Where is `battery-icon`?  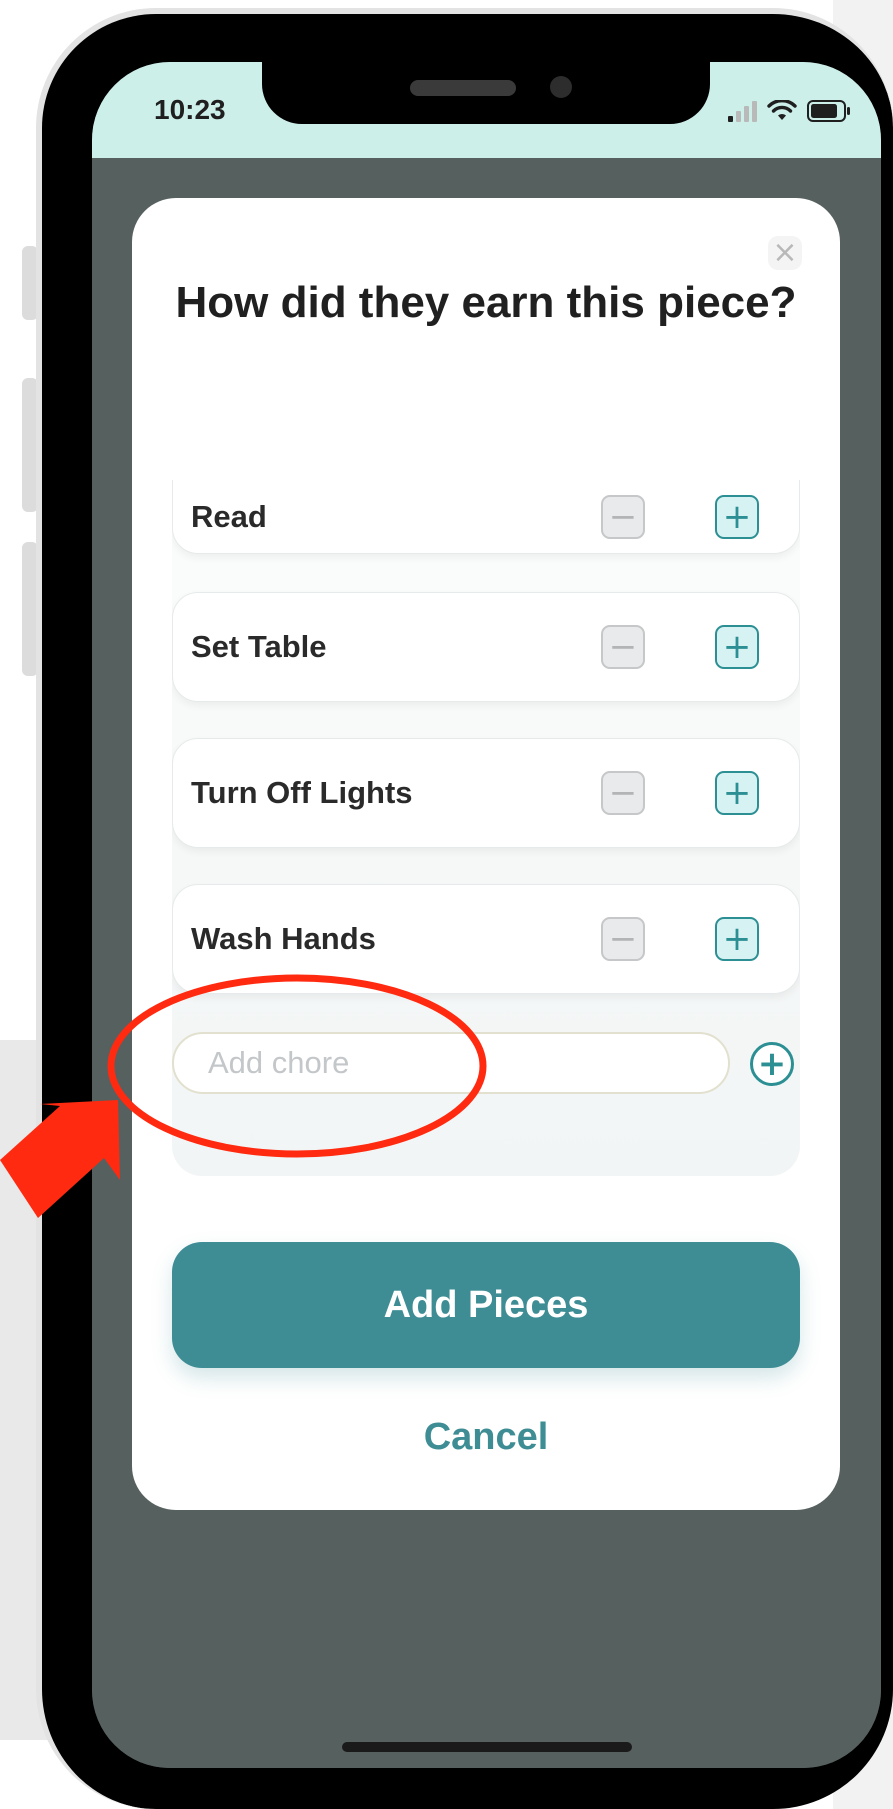 battery-icon is located at coordinates (828, 111).